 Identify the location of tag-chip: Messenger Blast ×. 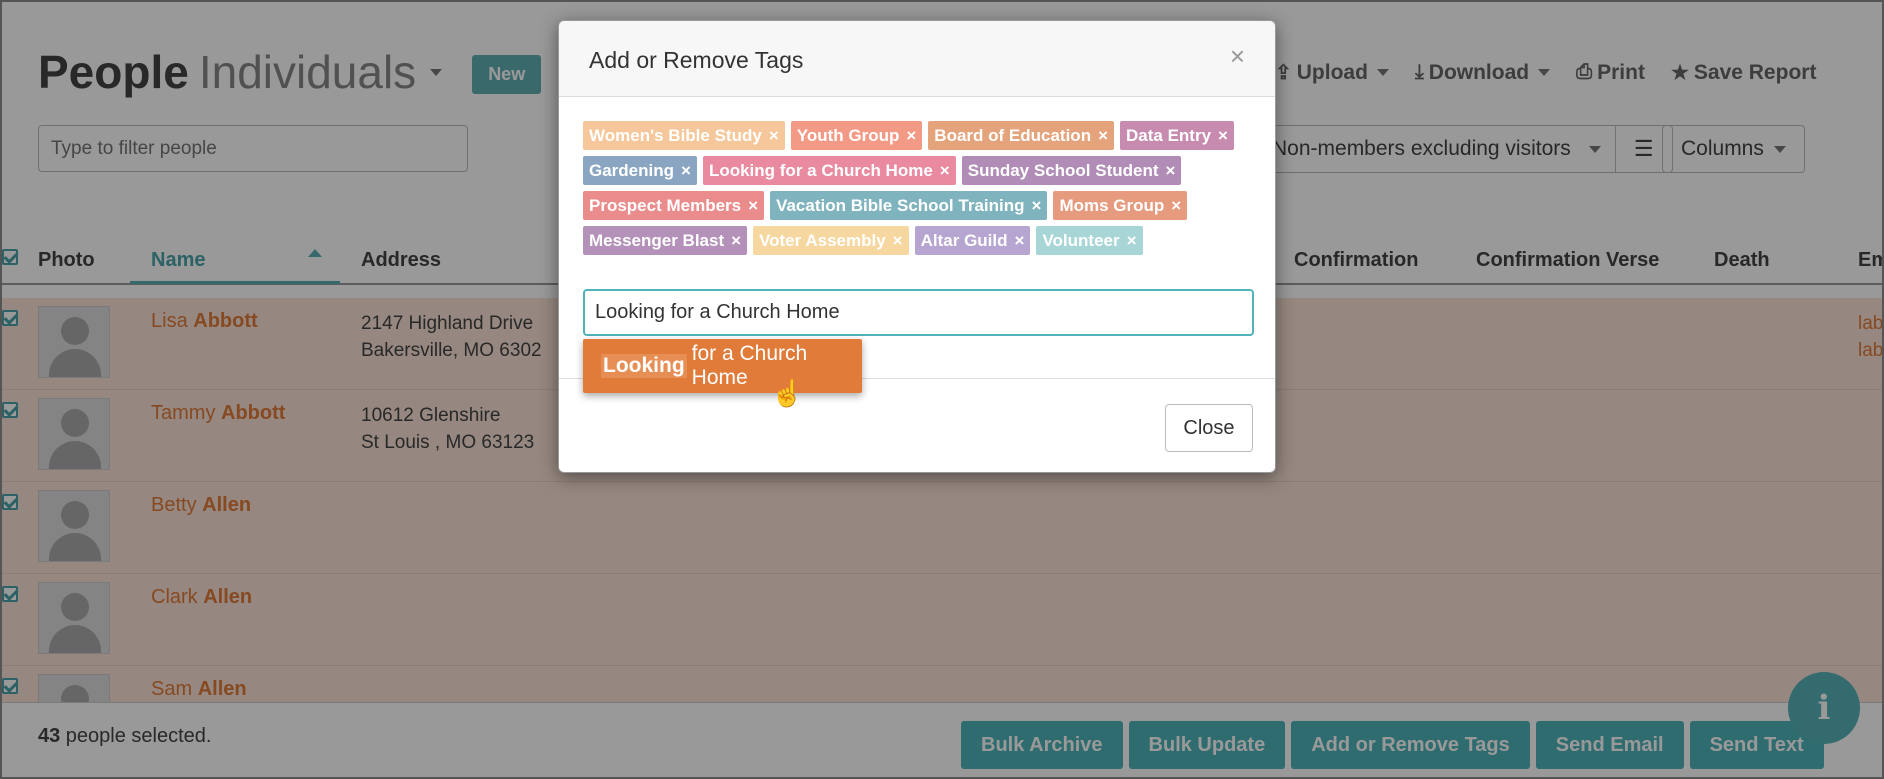
(665, 240).